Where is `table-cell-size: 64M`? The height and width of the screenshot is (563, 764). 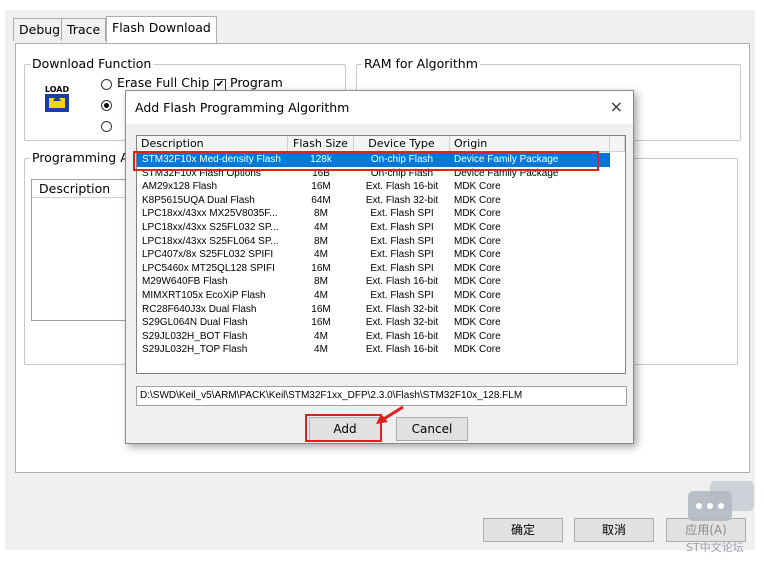 table-cell-size: 64M is located at coordinates (321, 200).